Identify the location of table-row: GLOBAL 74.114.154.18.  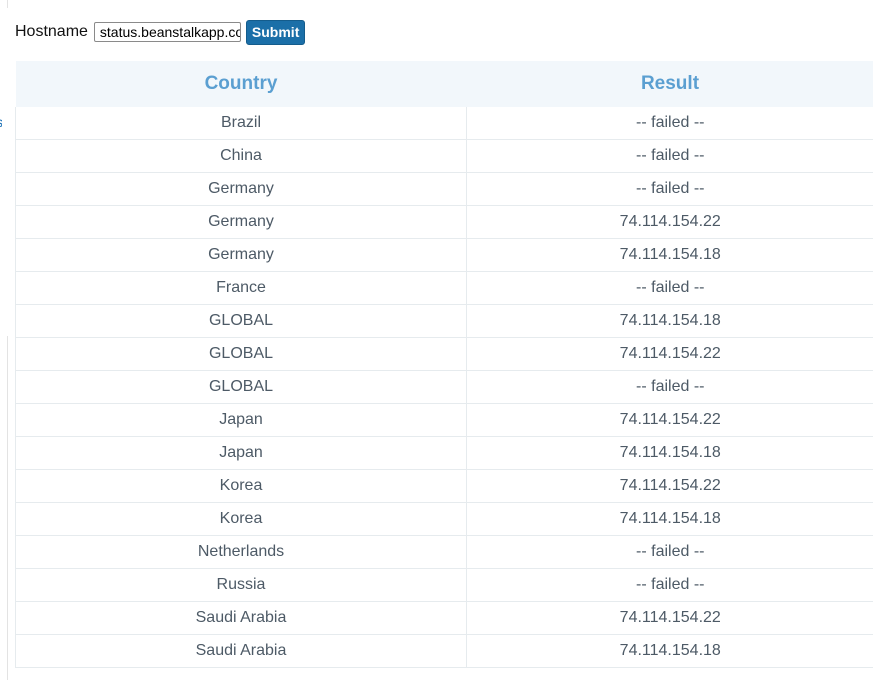
(444, 321).